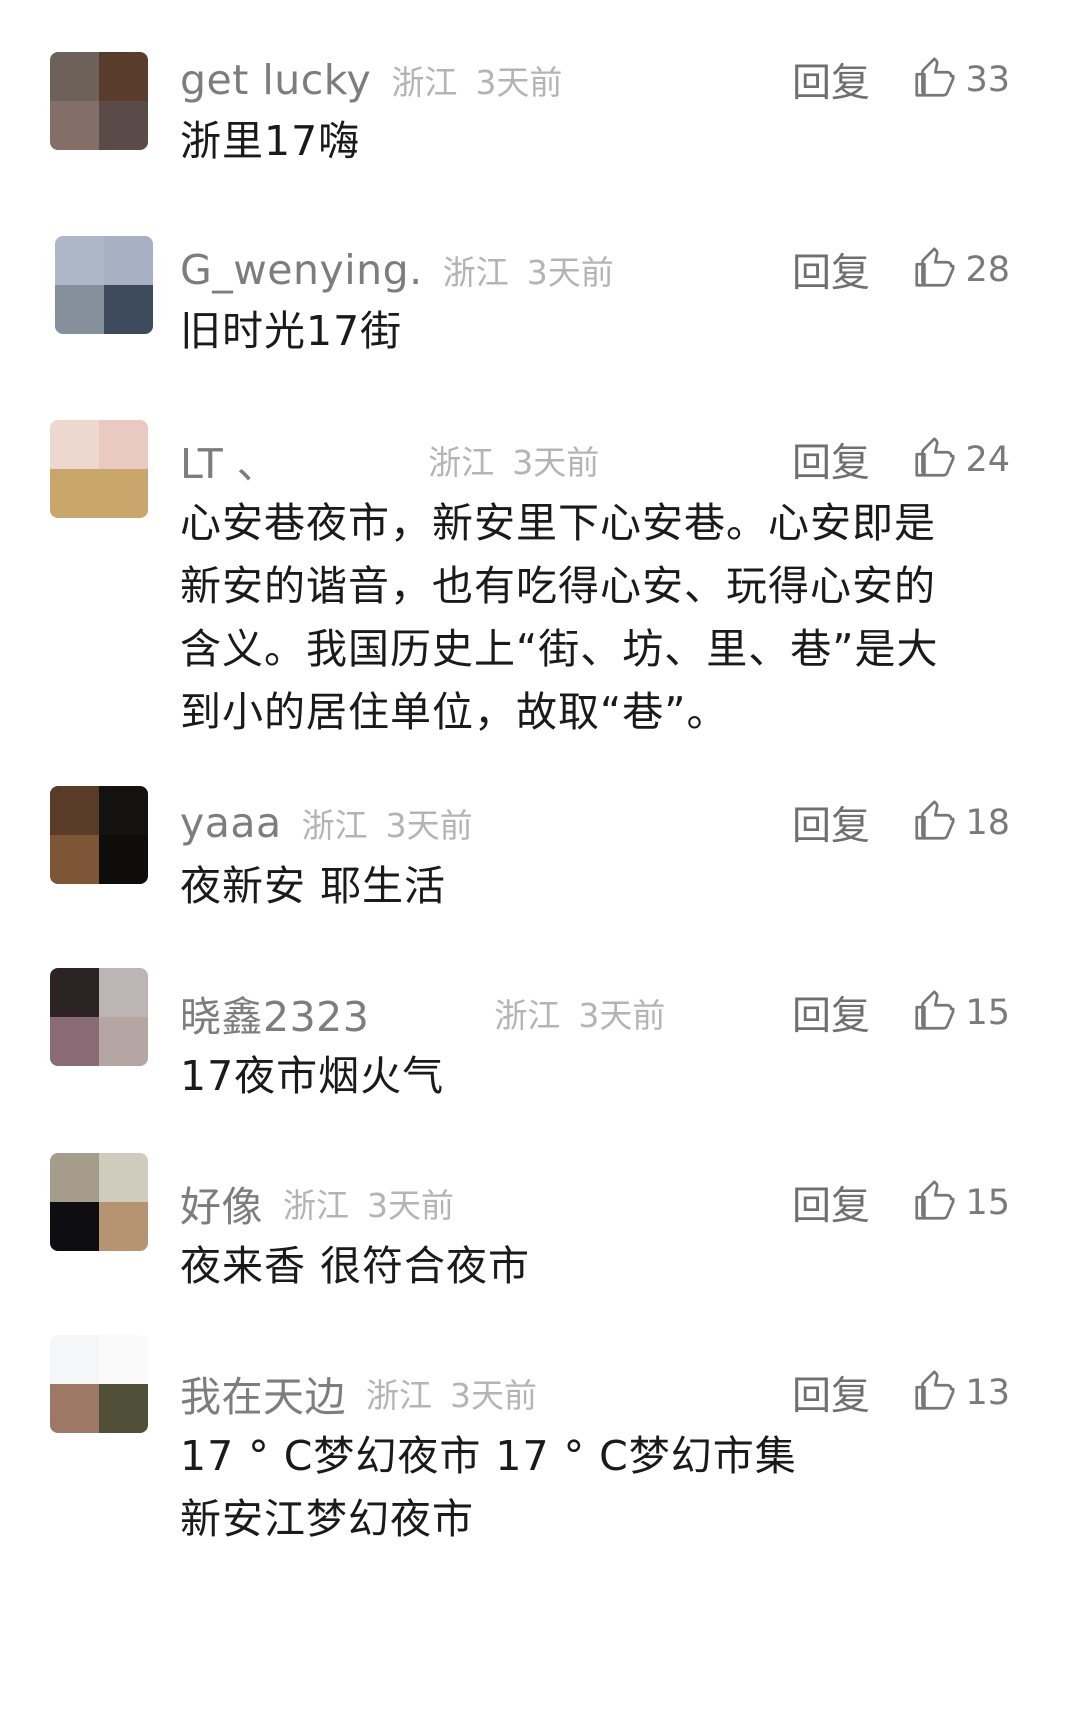 The height and width of the screenshot is (1722, 1080). What do you see at coordinates (580, 1488) in the screenshot?
I see `comment-text: 17 ° C梦幻夜市 17 ° C梦幻市集 新安江梦幻夜市` at bounding box center [580, 1488].